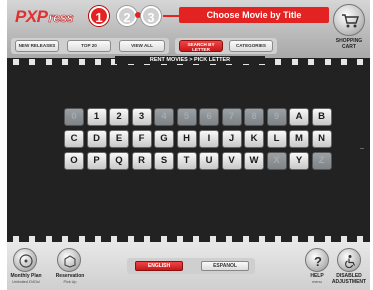 The width and height of the screenshot is (373, 290). What do you see at coordinates (276, 117) in the screenshot?
I see `letter-key-9: 9` at bounding box center [276, 117].